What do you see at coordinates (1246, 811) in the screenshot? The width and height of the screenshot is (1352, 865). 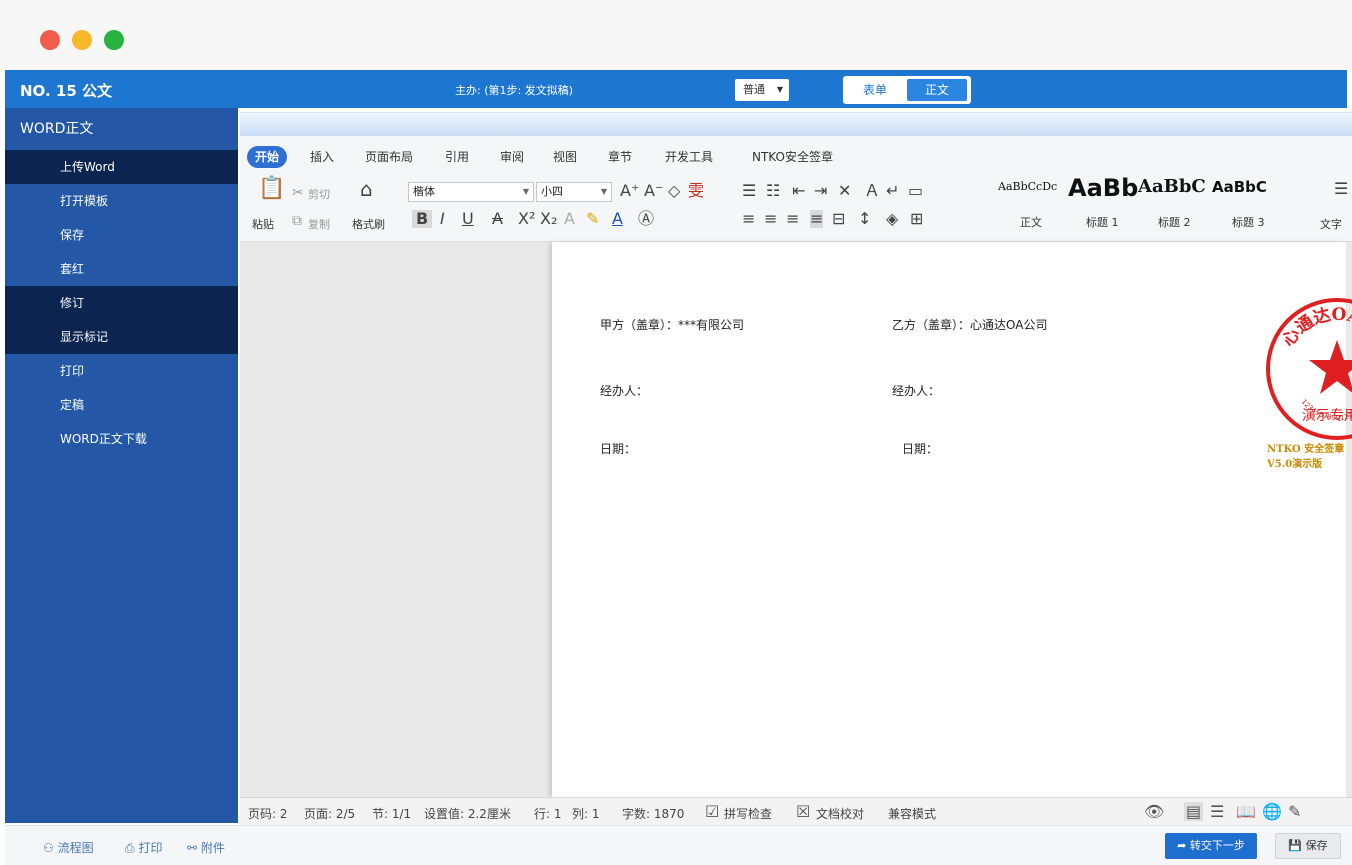 I see `reading-view-icon: 📖` at bounding box center [1246, 811].